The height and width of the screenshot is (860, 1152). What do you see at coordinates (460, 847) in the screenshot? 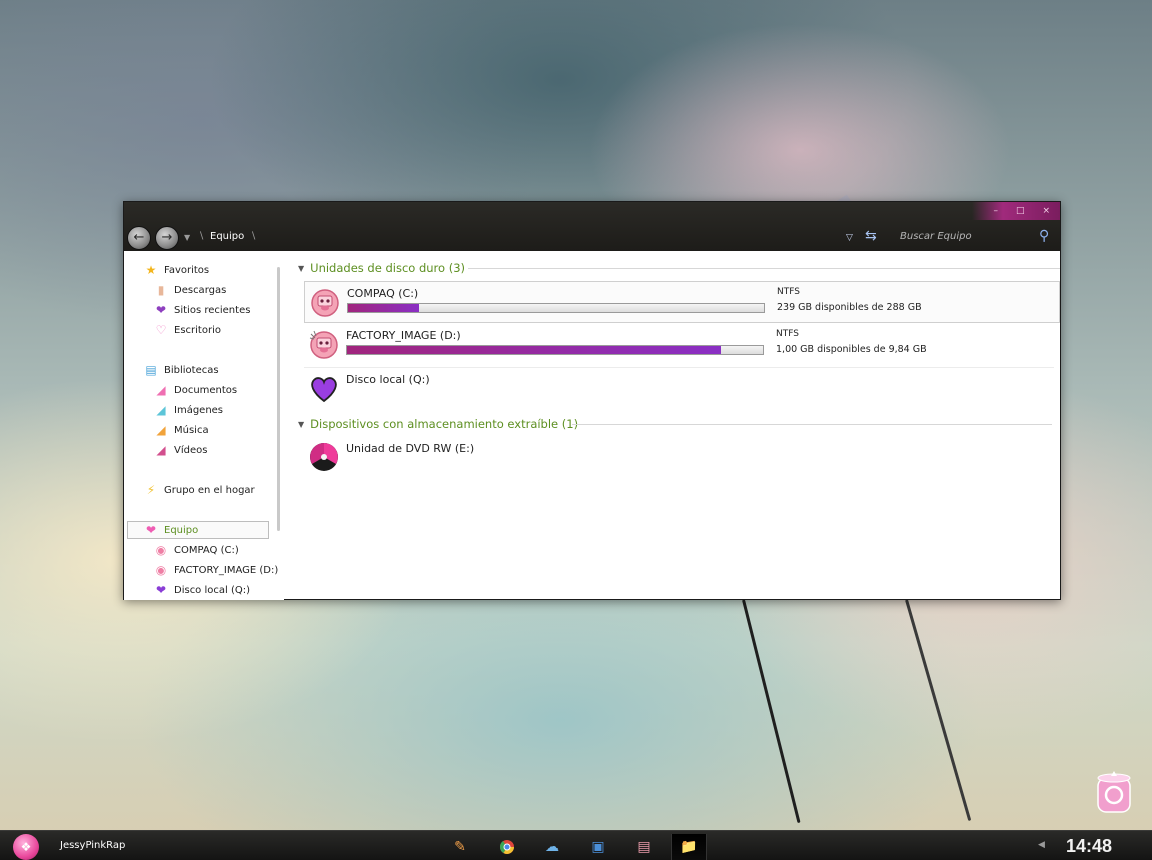
I see `taskbar-app-folder: ✎` at bounding box center [460, 847].